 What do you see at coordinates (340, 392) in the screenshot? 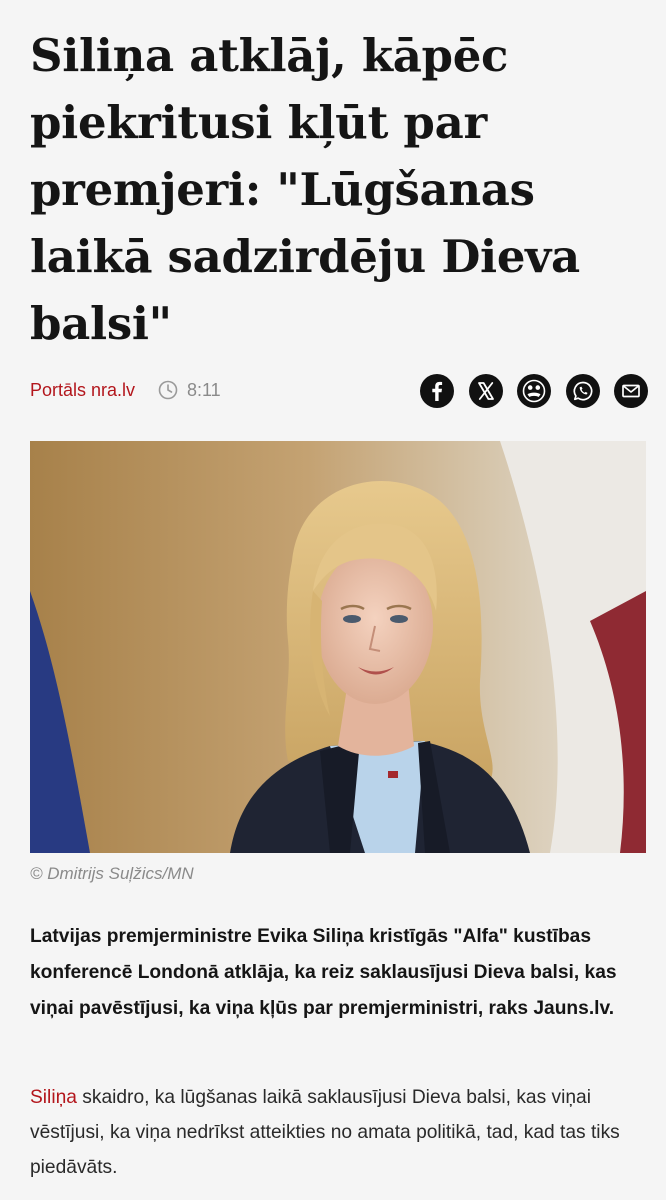
I see `article-meta: Portāls nra.lv 8:11` at bounding box center [340, 392].